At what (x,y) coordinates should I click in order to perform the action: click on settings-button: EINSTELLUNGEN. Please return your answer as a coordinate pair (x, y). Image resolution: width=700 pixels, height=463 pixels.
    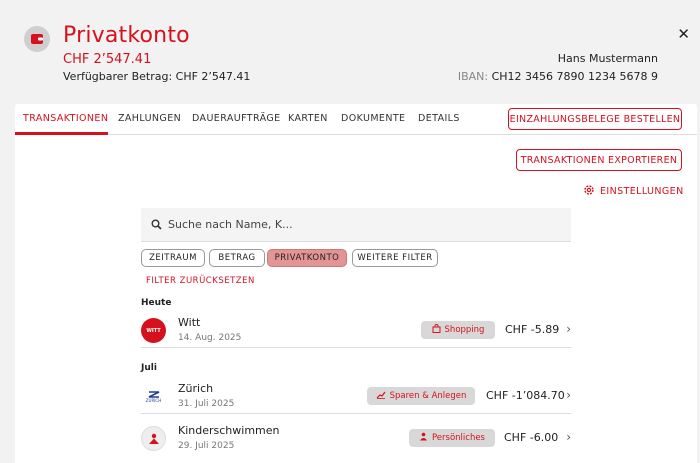
    Looking at the image, I should click on (633, 191).